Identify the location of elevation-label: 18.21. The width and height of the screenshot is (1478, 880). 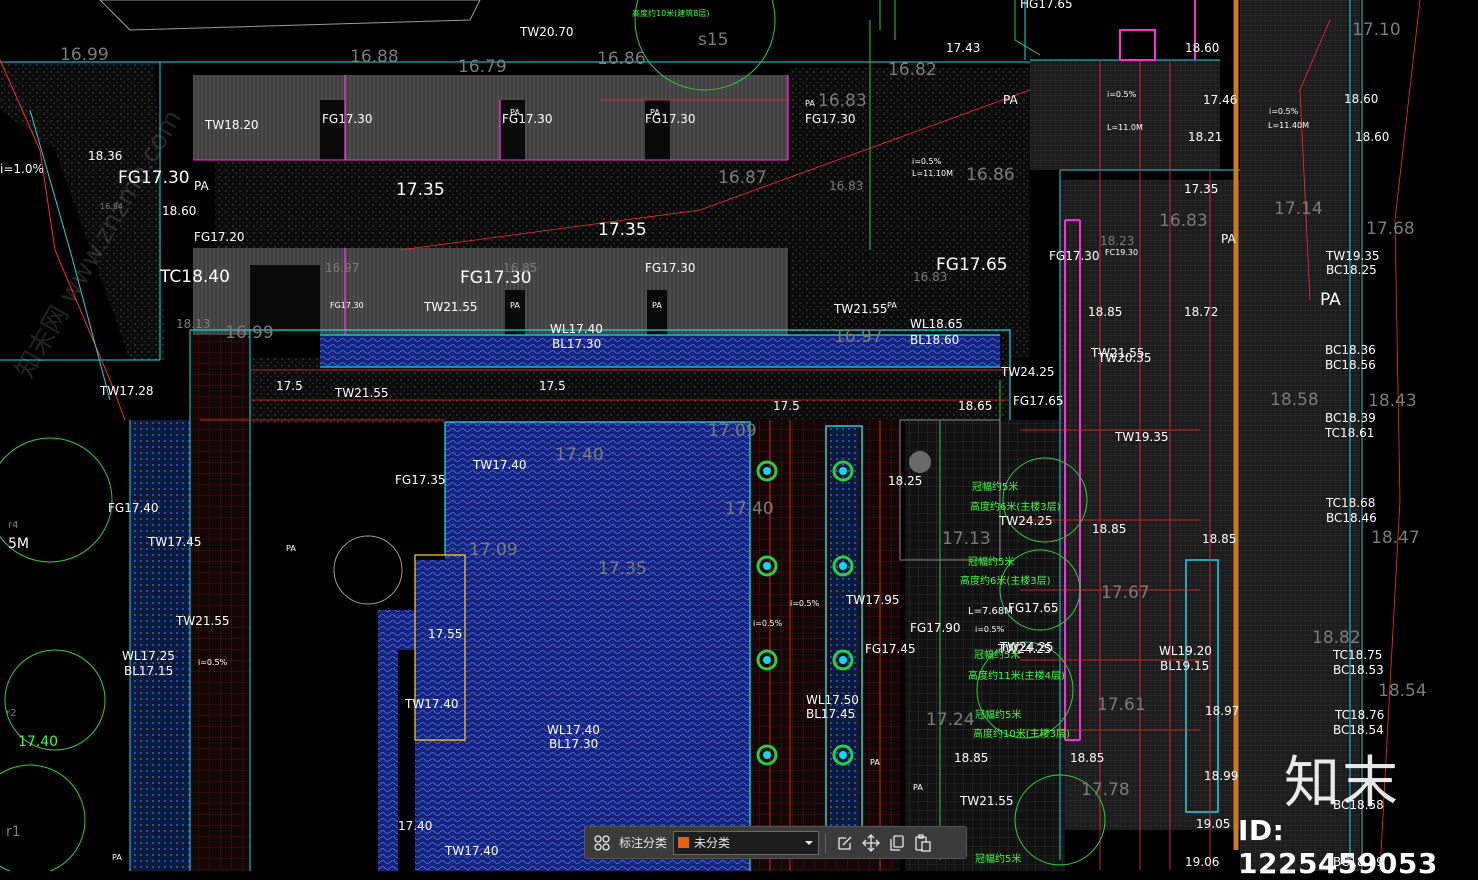
(1205, 137).